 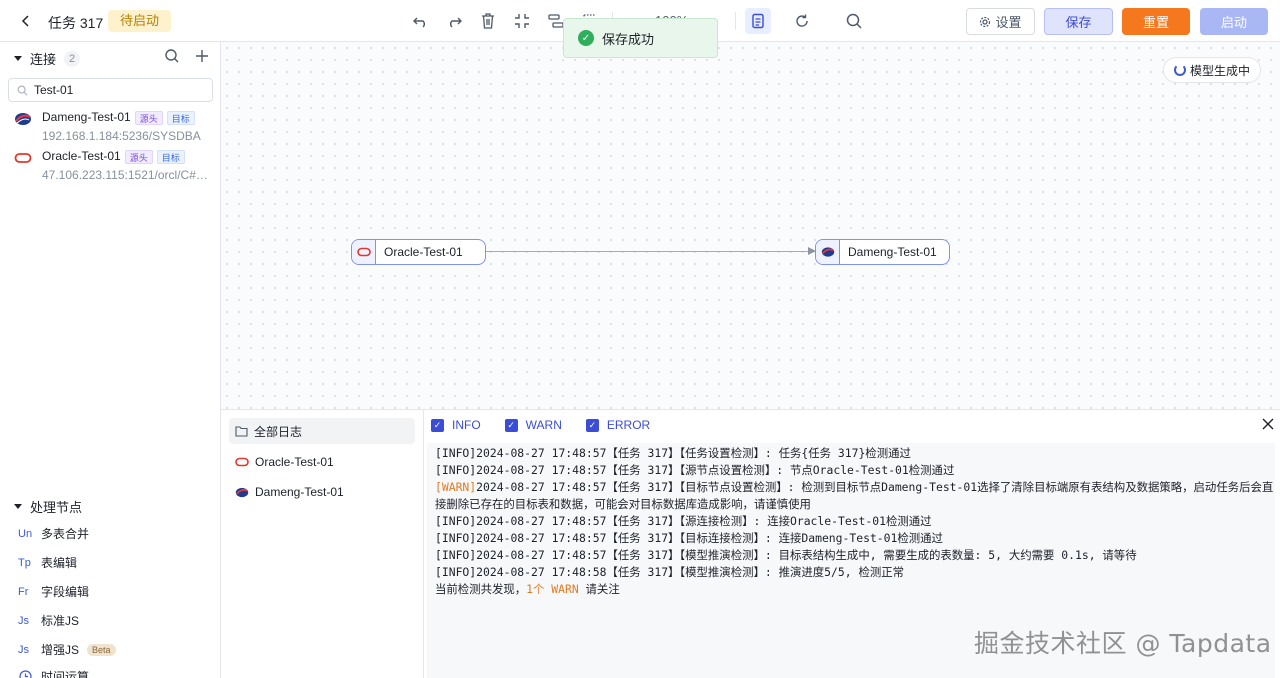 What do you see at coordinates (24, 562) in the screenshot?
I see `node-type-icon: Tp` at bounding box center [24, 562].